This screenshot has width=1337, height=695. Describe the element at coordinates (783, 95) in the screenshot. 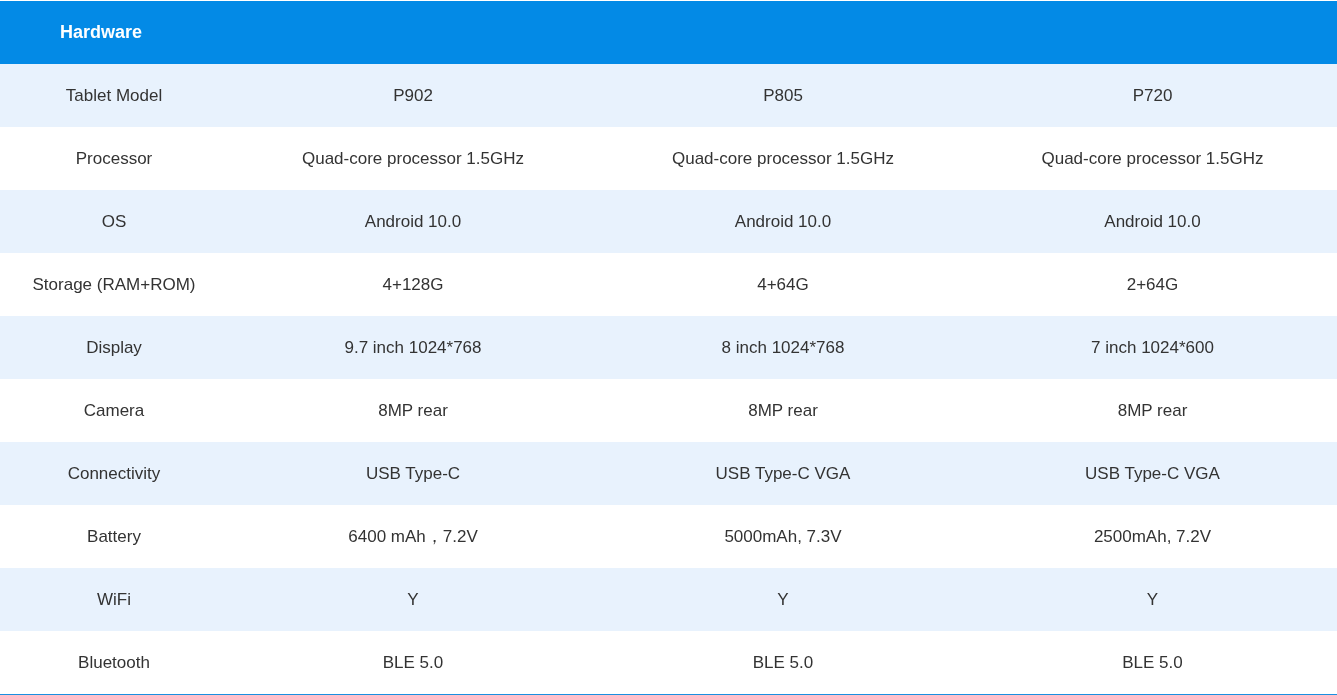

I see `table-cell: P805` at that location.